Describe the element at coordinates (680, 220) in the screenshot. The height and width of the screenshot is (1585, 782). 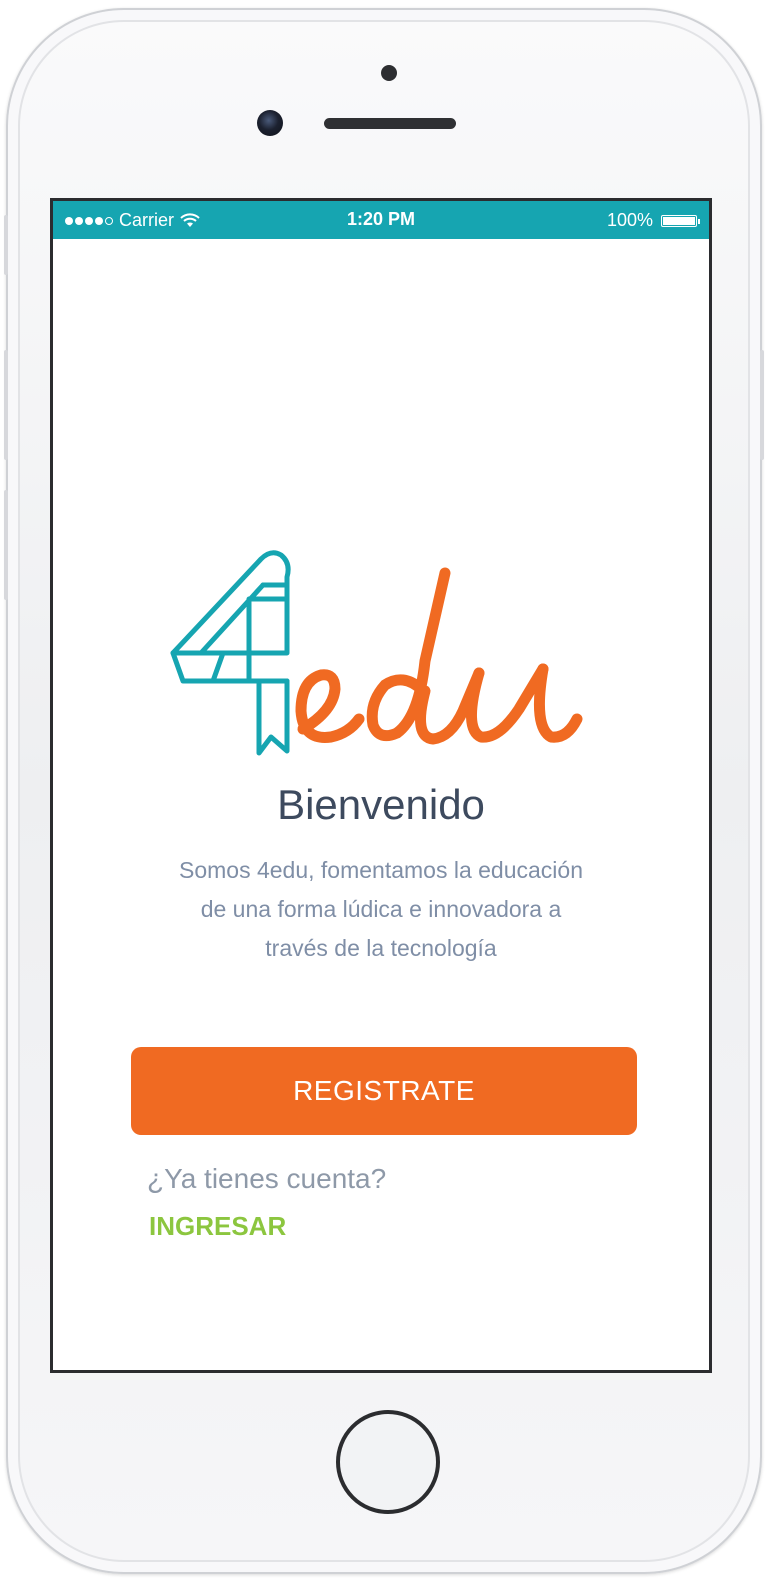
I see `battery-icon` at that location.